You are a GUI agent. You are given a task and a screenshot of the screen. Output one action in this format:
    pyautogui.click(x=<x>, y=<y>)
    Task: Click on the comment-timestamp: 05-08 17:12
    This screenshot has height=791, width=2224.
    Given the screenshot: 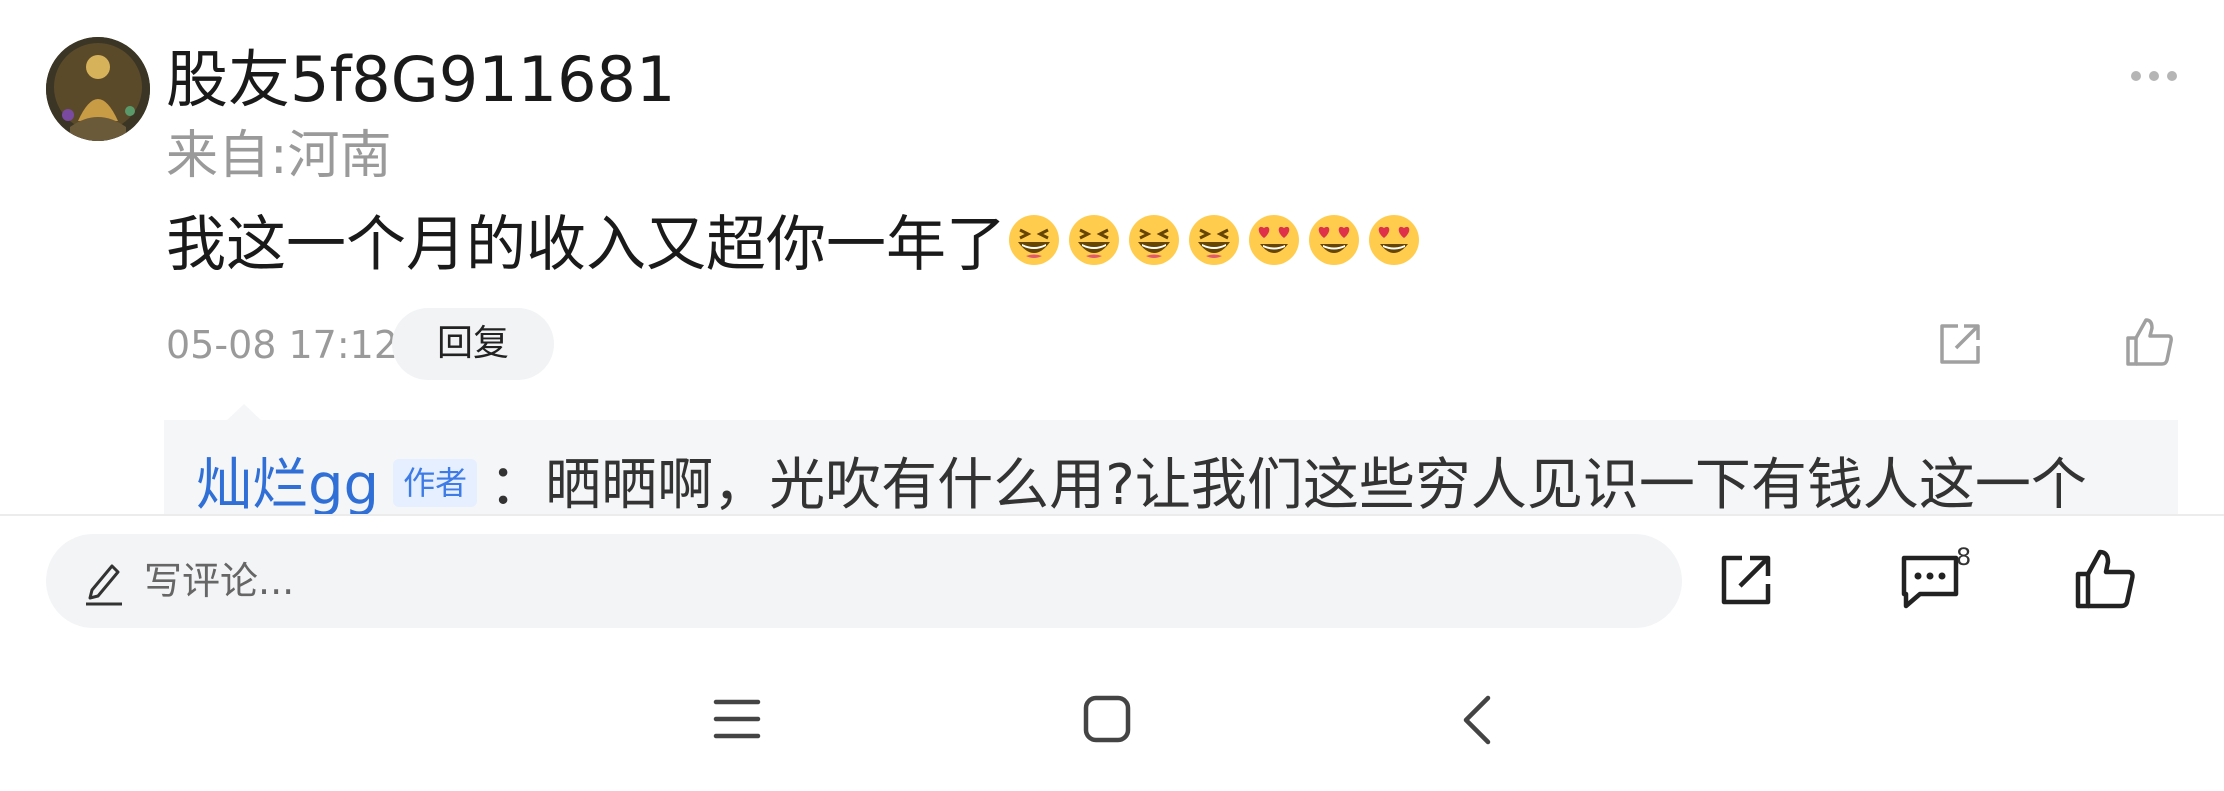 What is the action you would take?
    pyautogui.click(x=282, y=345)
    